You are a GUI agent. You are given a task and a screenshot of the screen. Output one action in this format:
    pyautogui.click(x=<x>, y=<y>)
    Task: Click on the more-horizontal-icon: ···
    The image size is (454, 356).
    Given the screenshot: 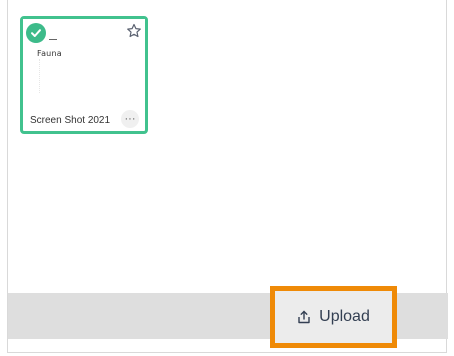 What is the action you would take?
    pyautogui.click(x=130, y=118)
    